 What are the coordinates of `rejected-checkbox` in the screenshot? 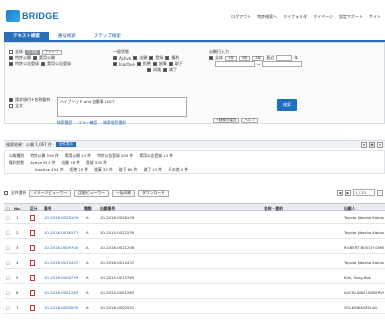 It's located at (138, 64).